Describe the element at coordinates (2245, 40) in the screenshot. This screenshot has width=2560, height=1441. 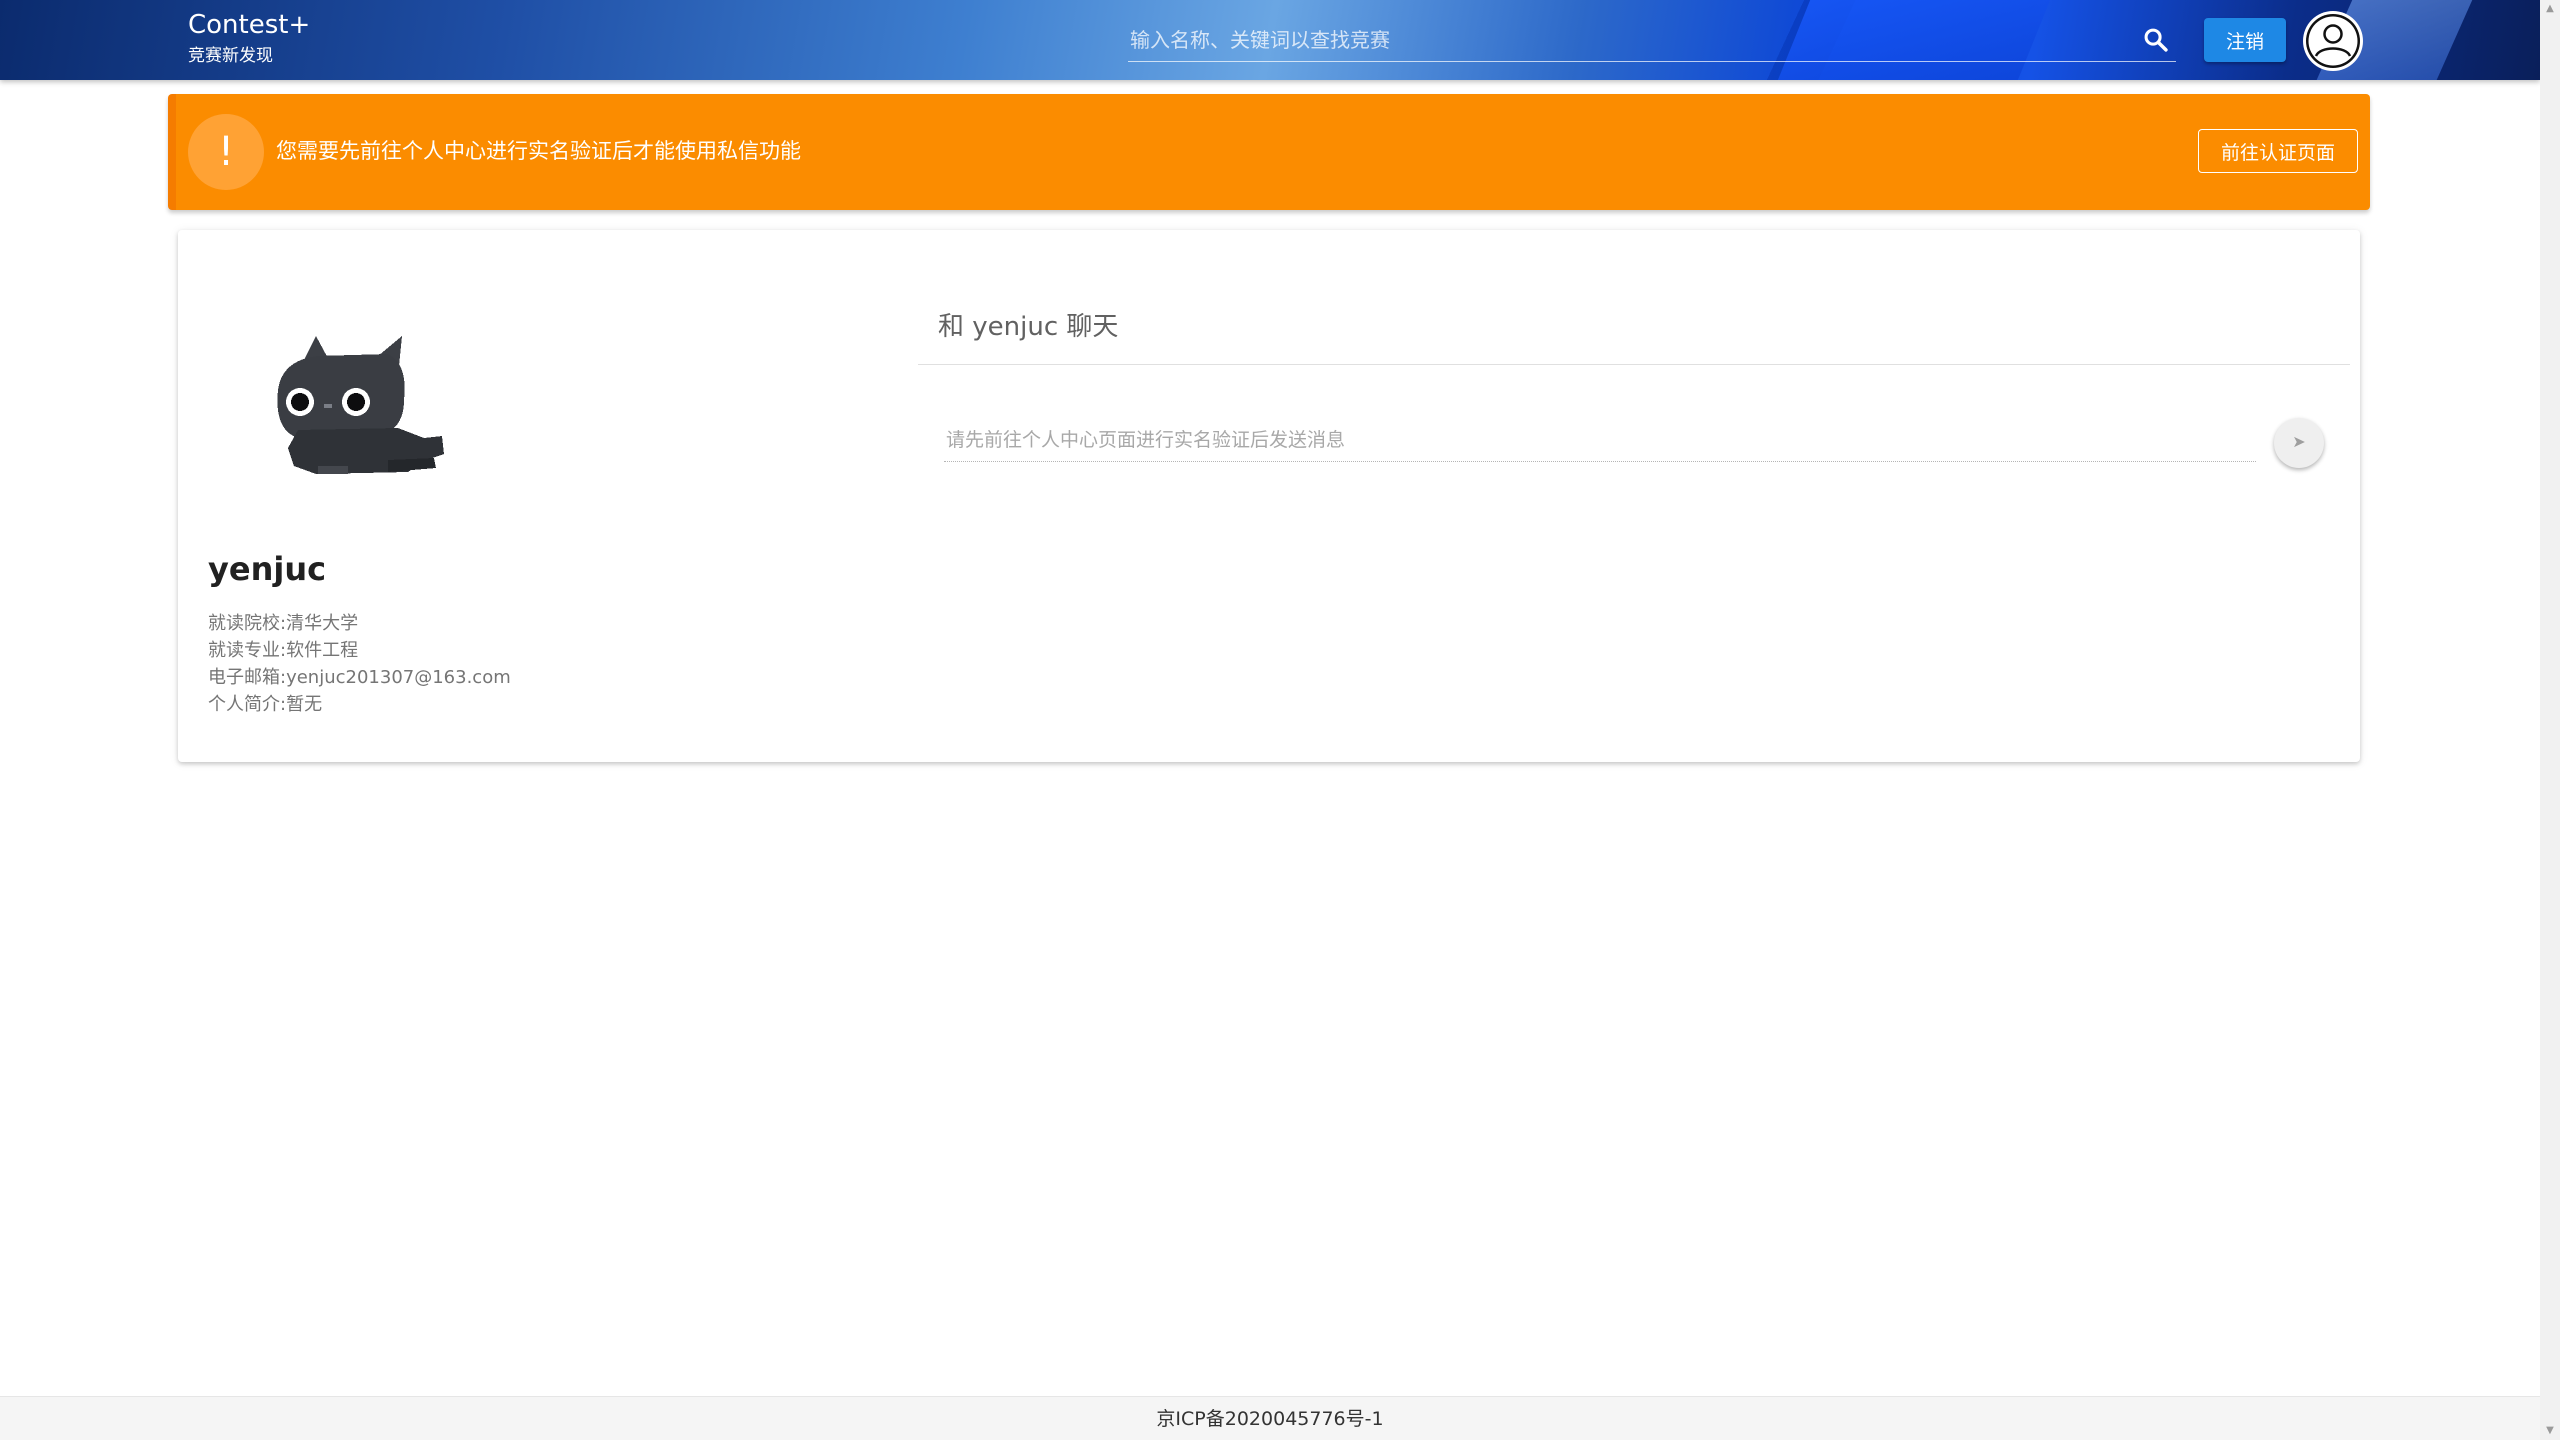
I see `logout-button: 注销` at that location.